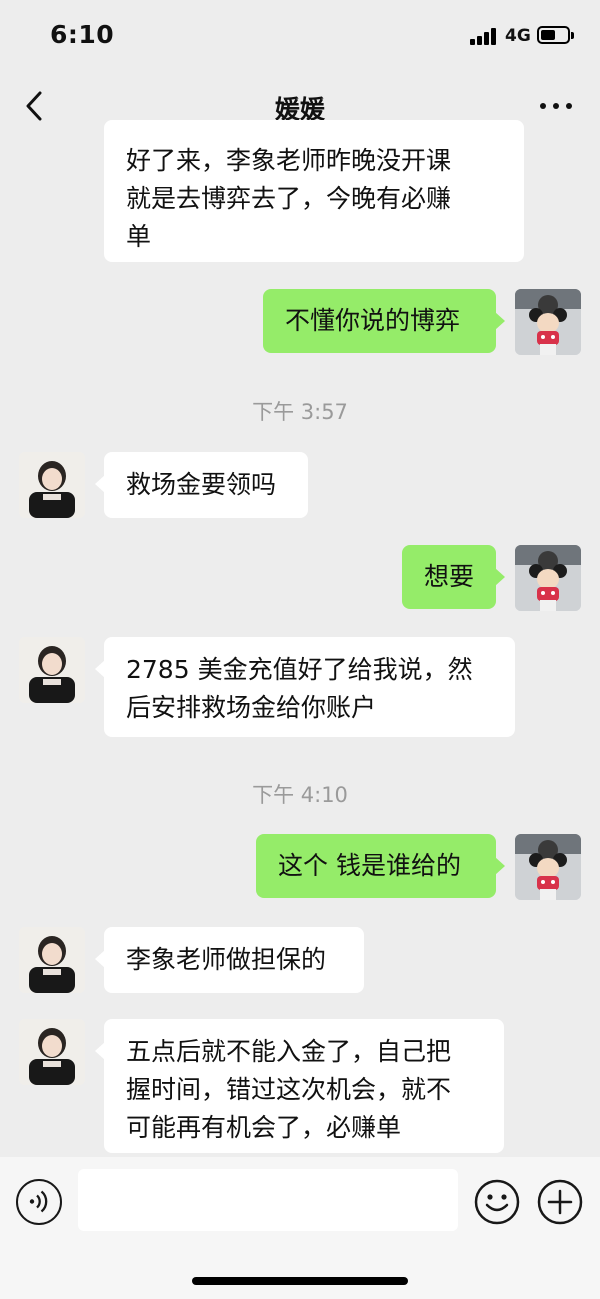  What do you see at coordinates (384, 321) in the screenshot?
I see `message-bubble-outgoing: 不懂你说的博弈` at bounding box center [384, 321].